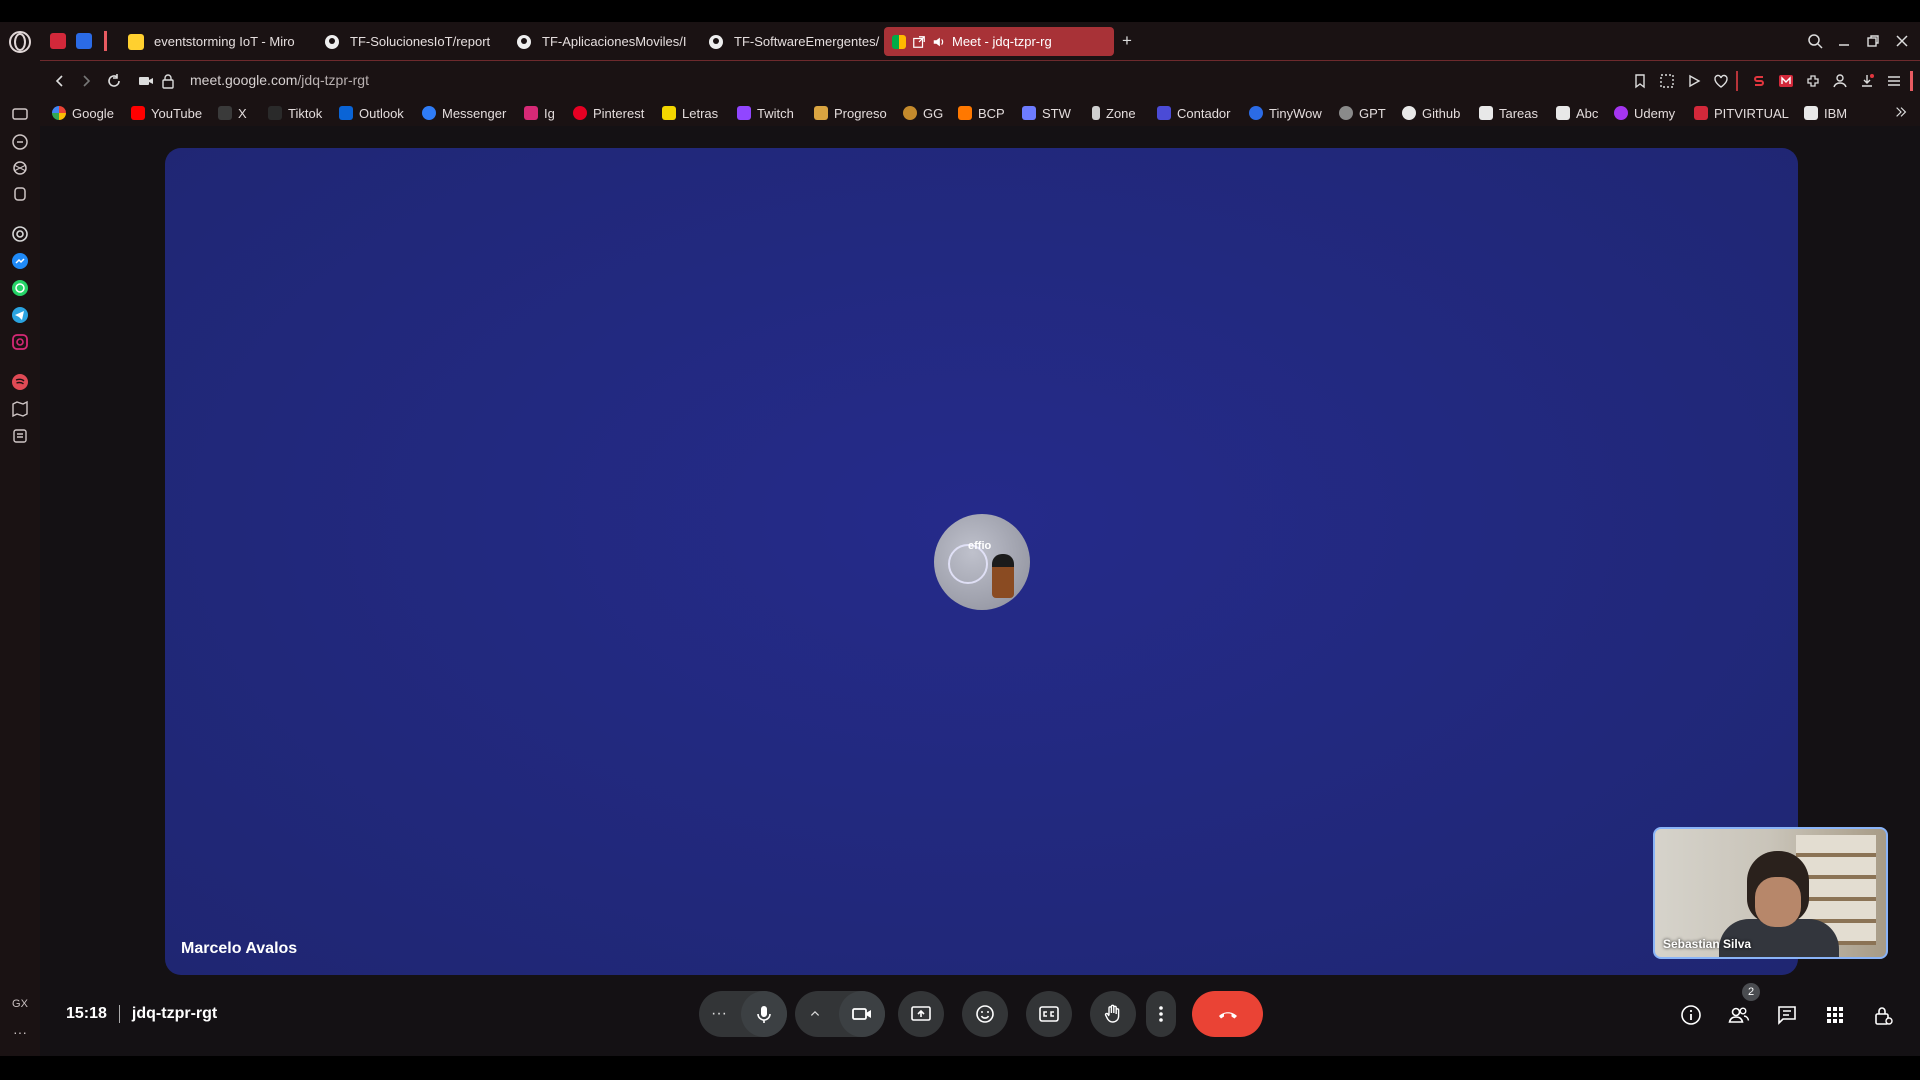 This screenshot has width=1920, height=1080. I want to click on bookmark-gg: GG, so click(923, 113).